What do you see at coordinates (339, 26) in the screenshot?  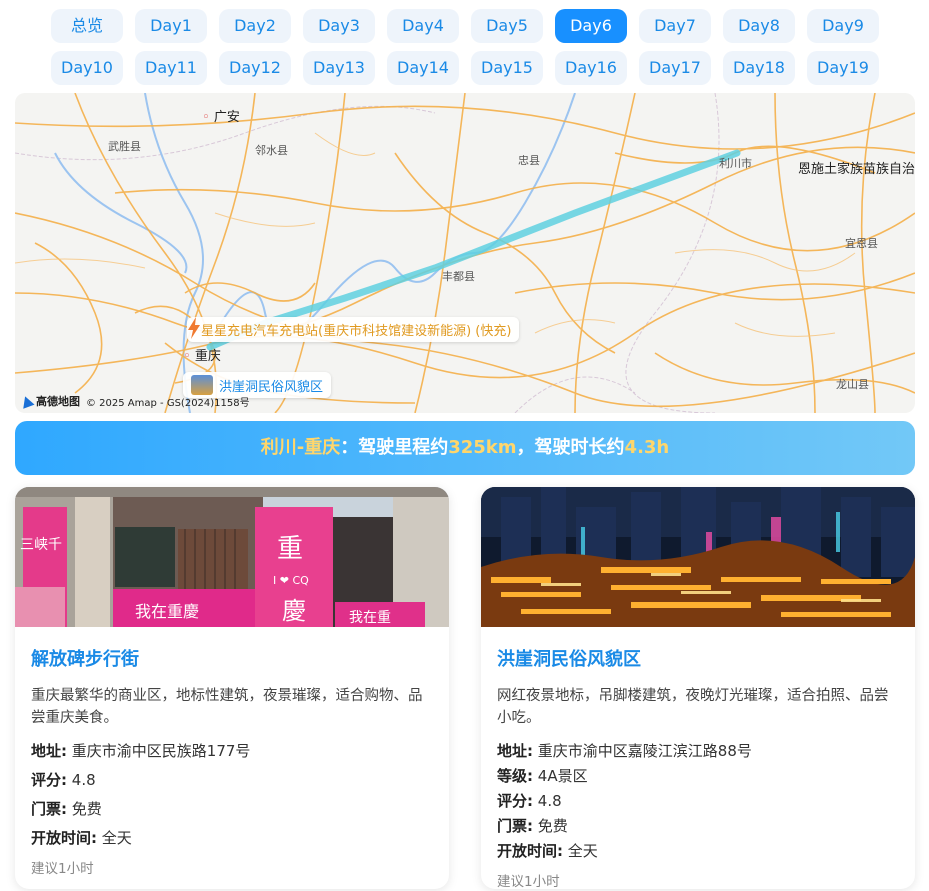 I see `tab-day3: Day3` at bounding box center [339, 26].